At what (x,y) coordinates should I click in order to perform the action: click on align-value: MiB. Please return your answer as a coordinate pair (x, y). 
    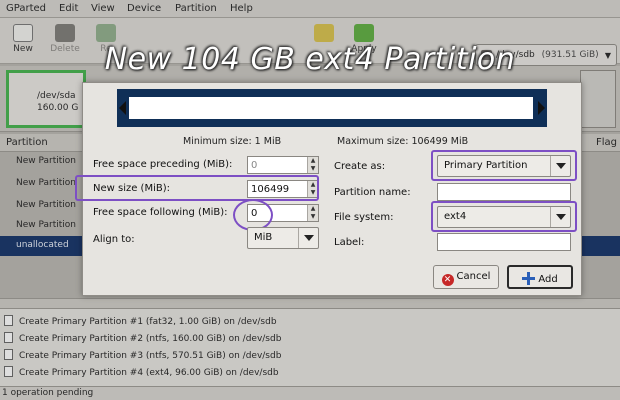
    Looking at the image, I should click on (263, 237).